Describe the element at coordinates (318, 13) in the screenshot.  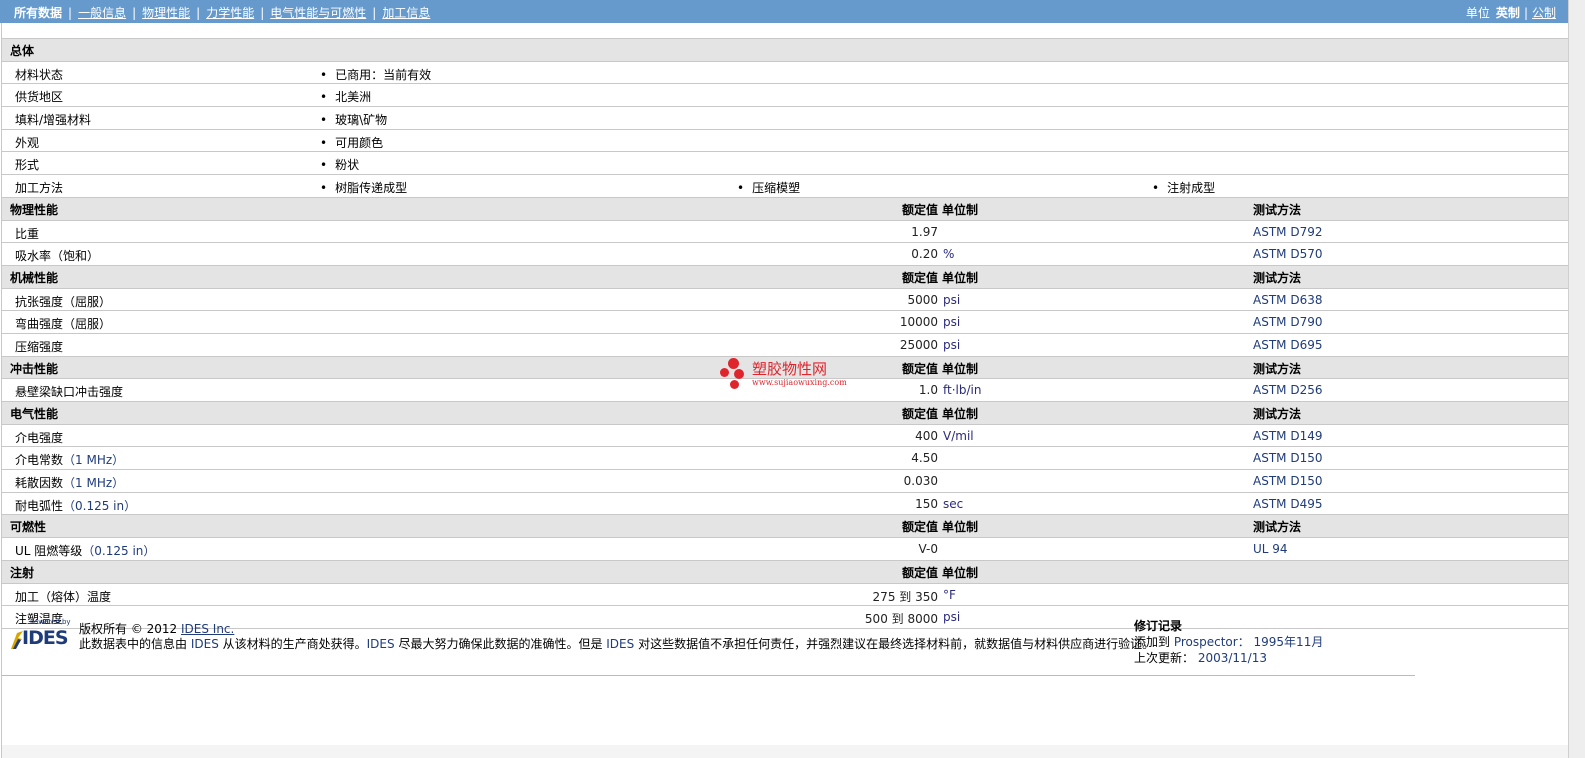
I see `nav-link-electrical-flammability: 电气性能与可燃性` at that location.